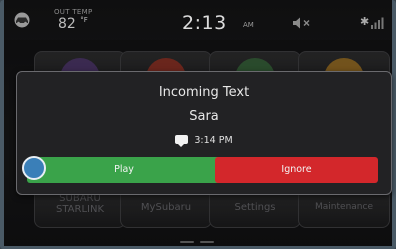 The width and height of the screenshot is (396, 249). I want to click on play-button: Play, so click(124, 170).